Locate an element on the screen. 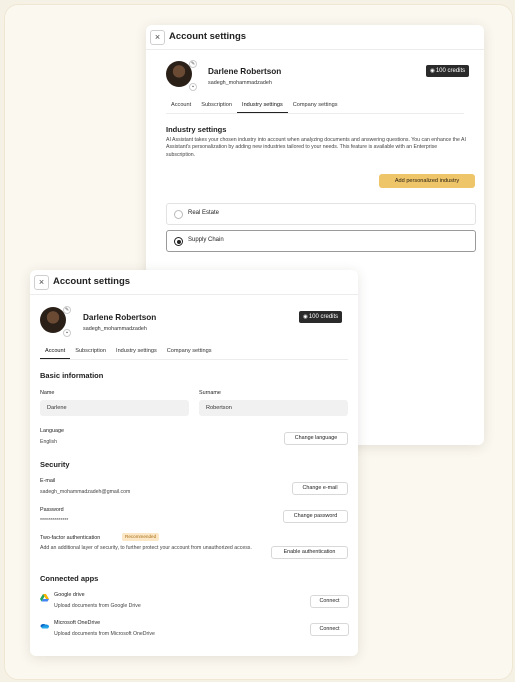  name-label: Name is located at coordinates (47, 393).